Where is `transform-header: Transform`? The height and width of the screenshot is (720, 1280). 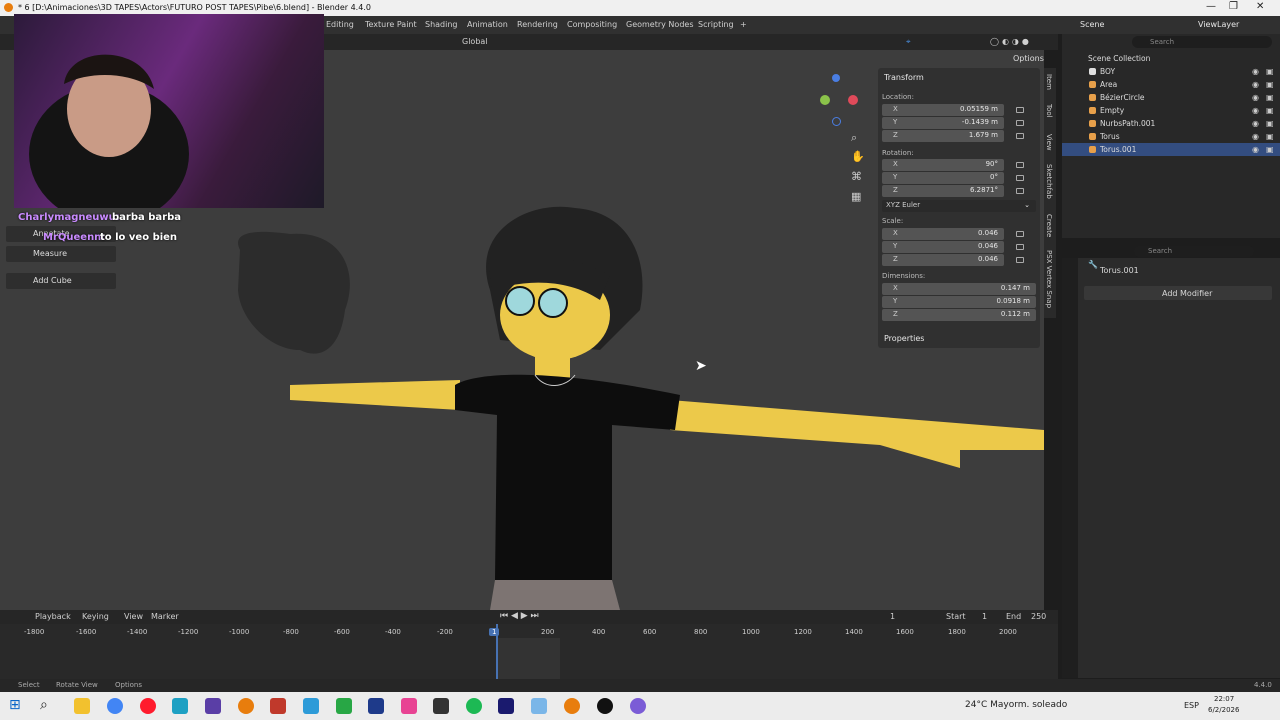
transform-header: Transform is located at coordinates (904, 77).